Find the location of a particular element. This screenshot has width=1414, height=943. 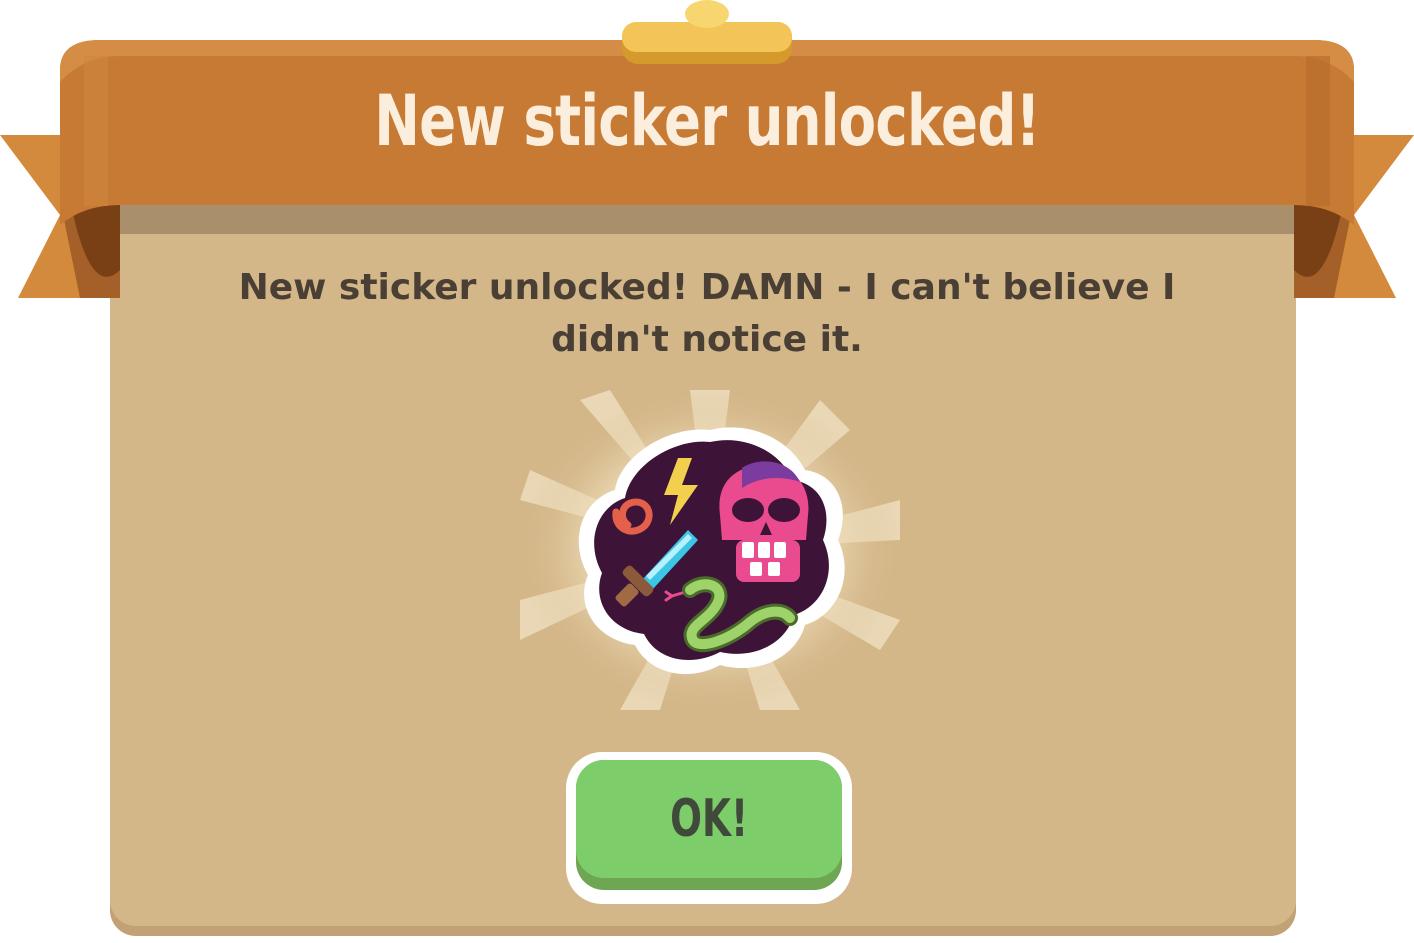

sticker-graphic is located at coordinates (710, 550).